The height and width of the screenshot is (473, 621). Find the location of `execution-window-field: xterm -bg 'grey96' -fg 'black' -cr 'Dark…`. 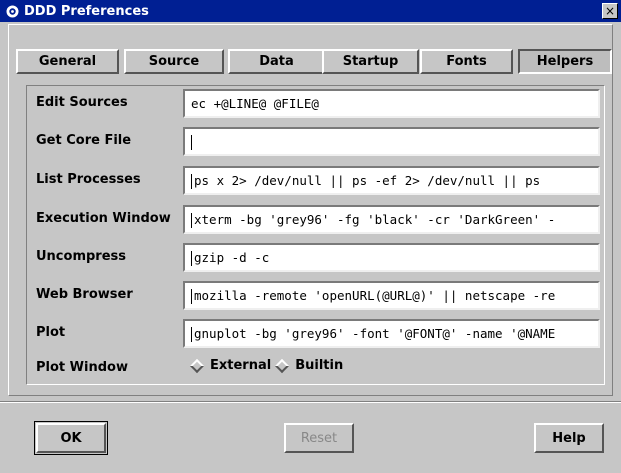

execution-window-field: xterm -bg 'grey96' -fg 'black' -cr 'Dark… is located at coordinates (391, 219).